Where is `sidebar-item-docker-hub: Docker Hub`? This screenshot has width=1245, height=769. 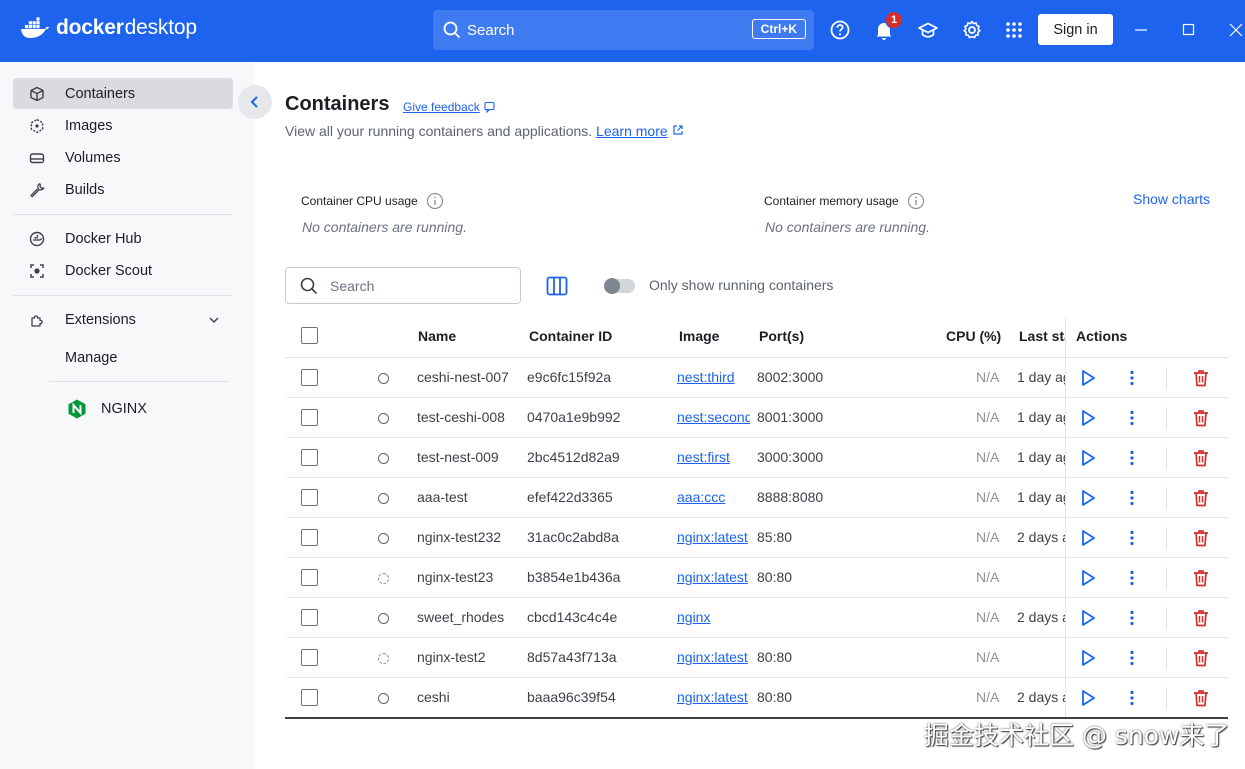 sidebar-item-docker-hub: Docker Hub is located at coordinates (123, 238).